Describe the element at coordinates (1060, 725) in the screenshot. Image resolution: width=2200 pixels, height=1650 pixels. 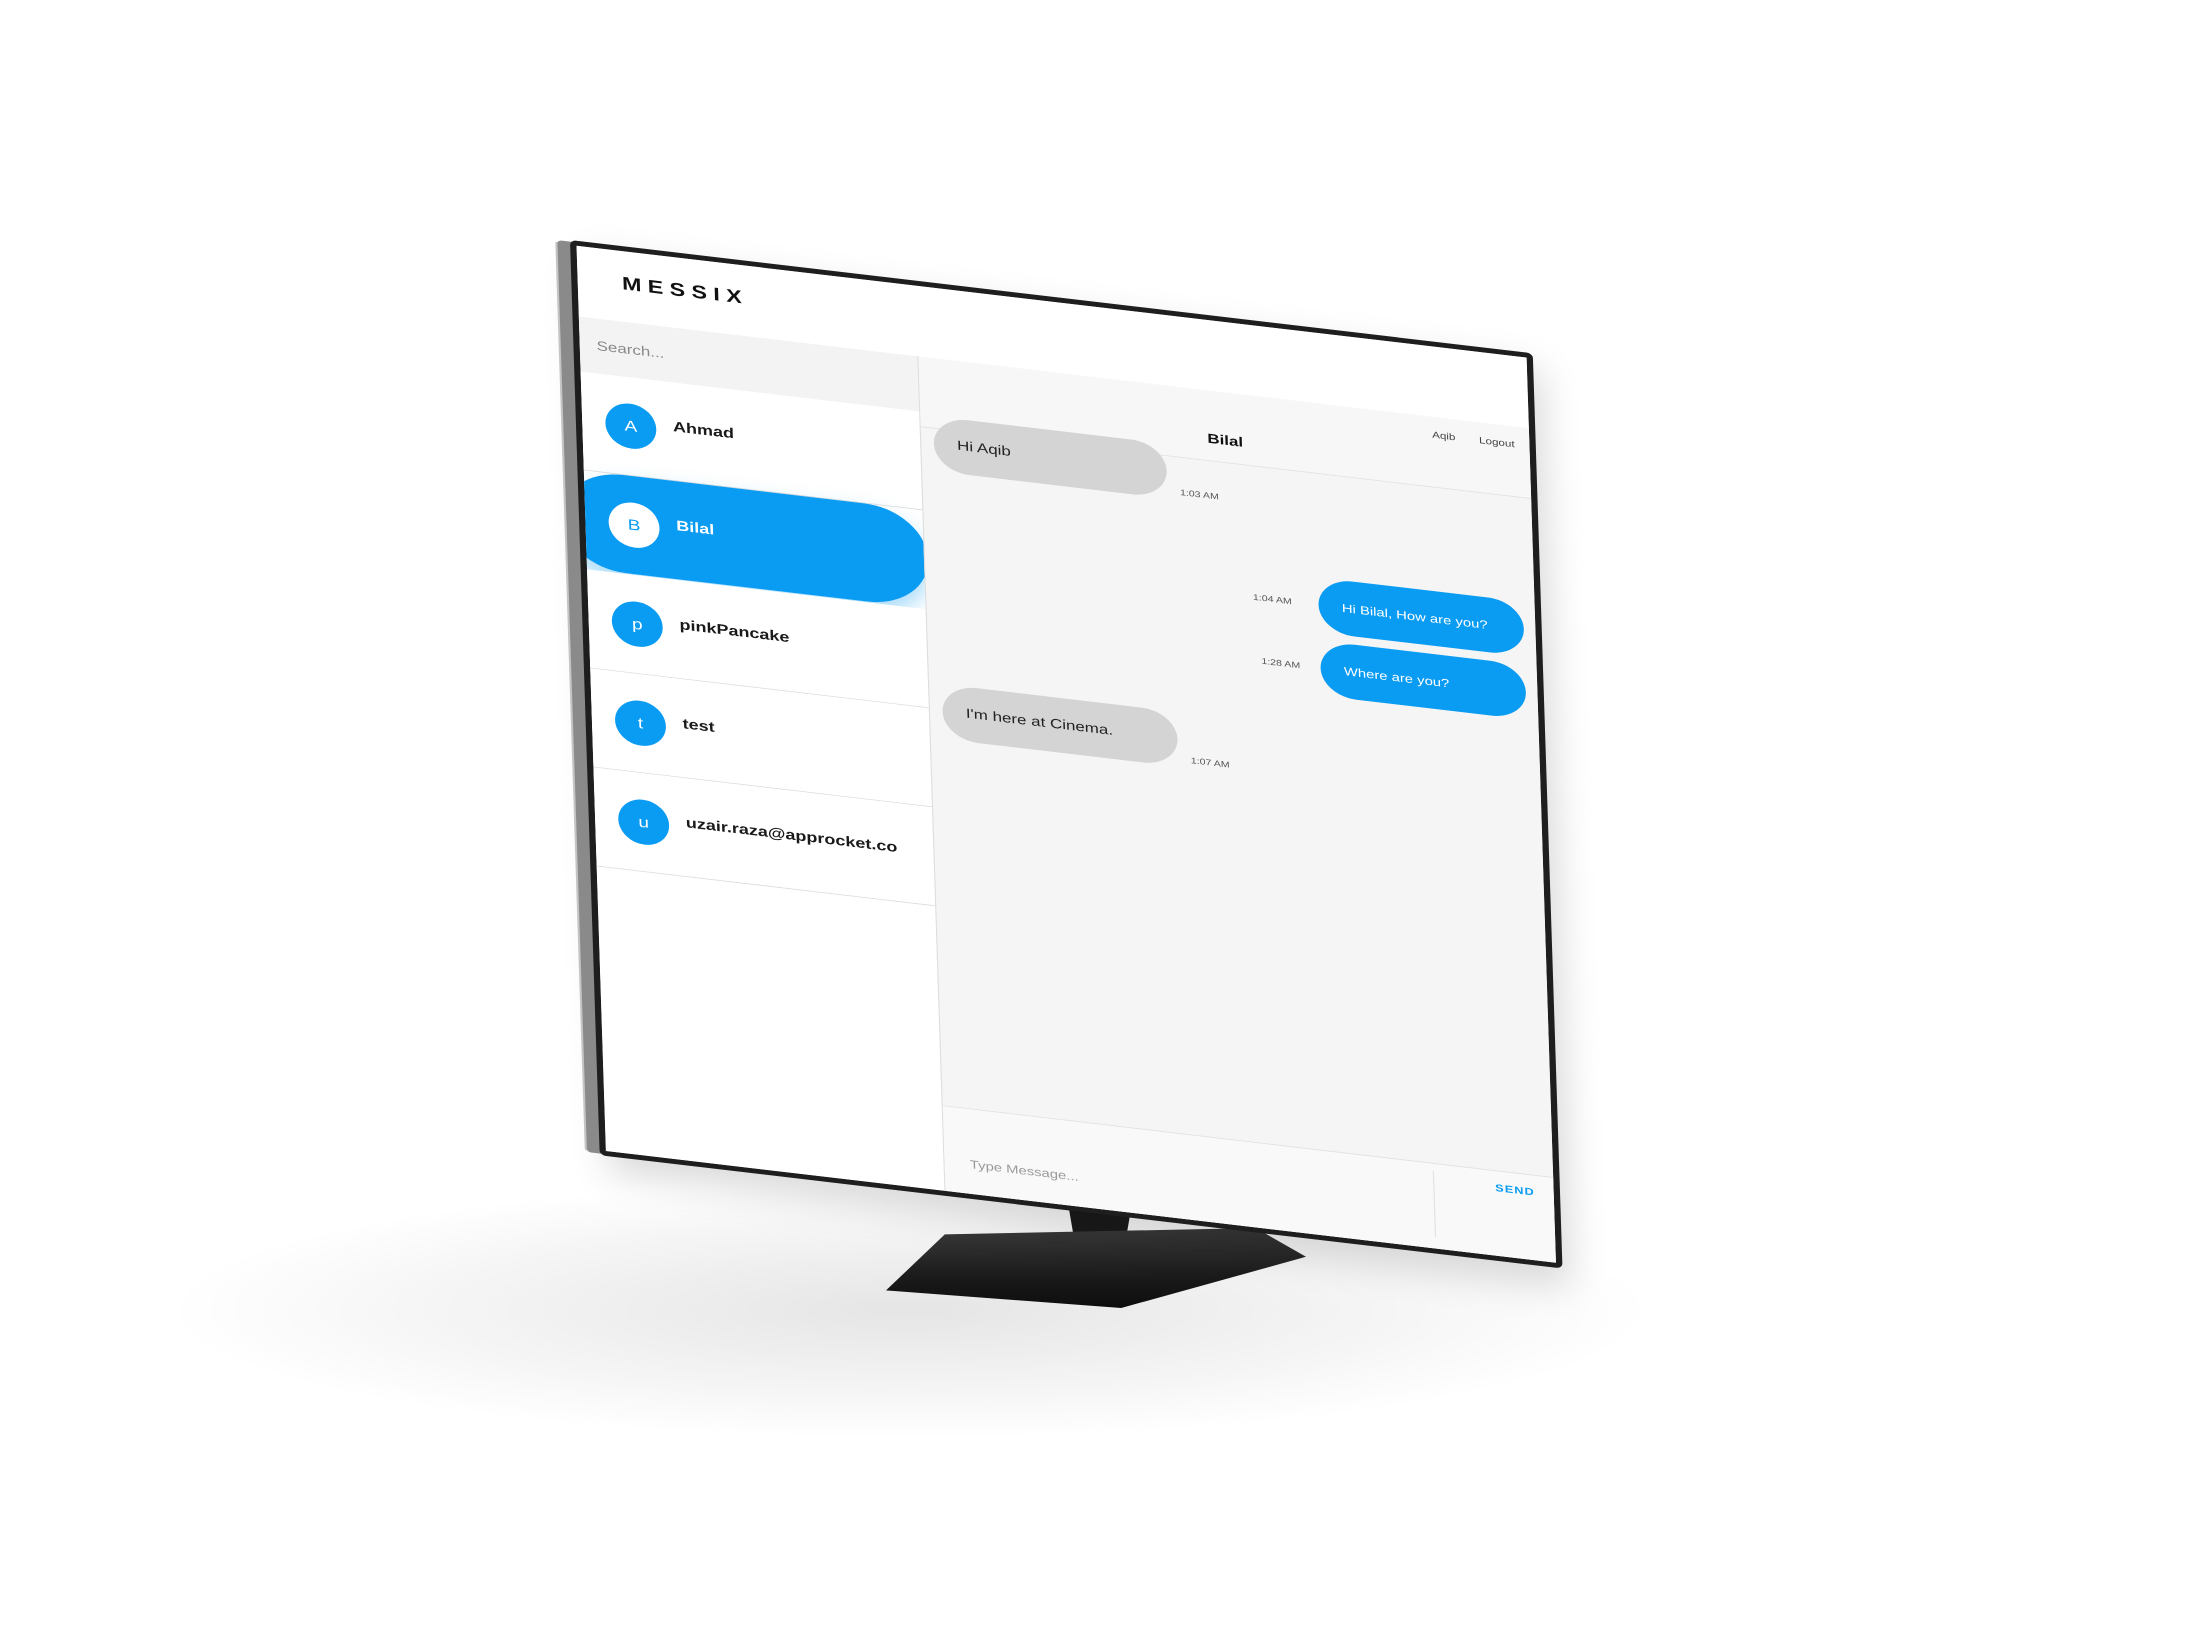
I see `message-bubble-incoming: I'm here at Cinema.` at that location.